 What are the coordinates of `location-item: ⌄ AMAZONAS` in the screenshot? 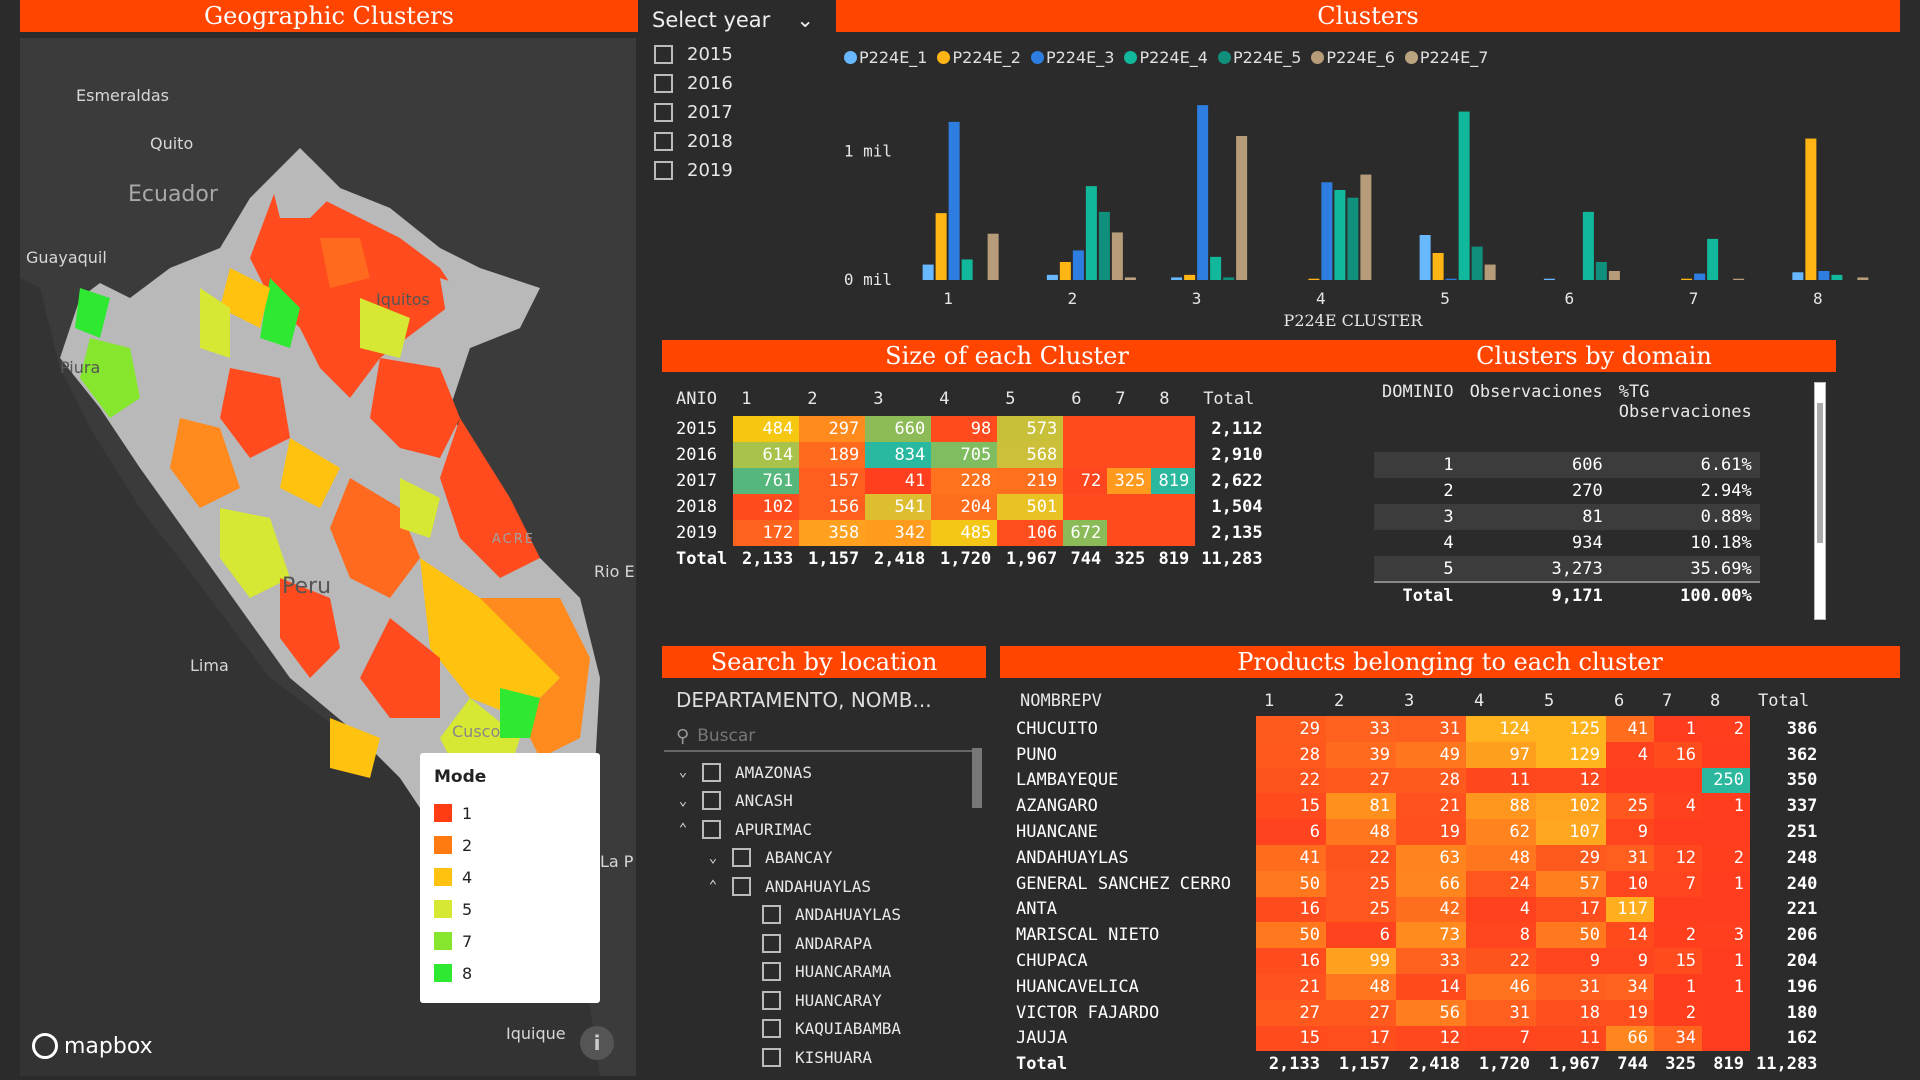 It's located at (828, 772).